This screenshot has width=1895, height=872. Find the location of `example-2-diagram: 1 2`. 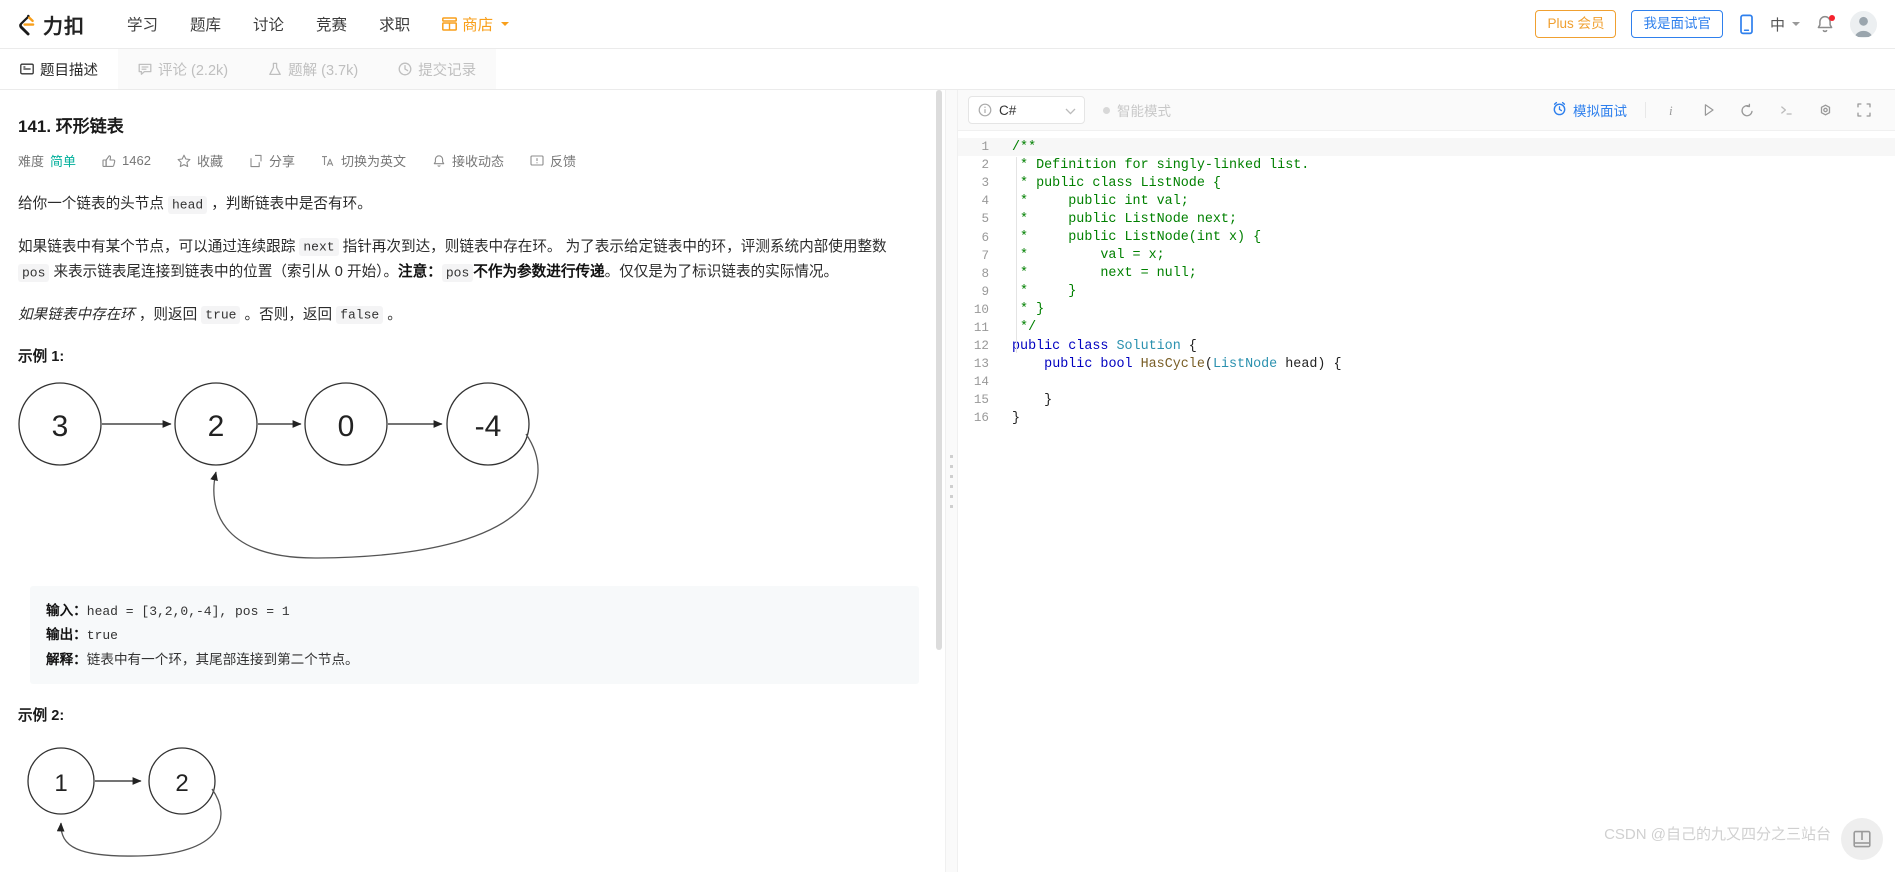

example-2-diagram: 1 2 is located at coordinates (468, 802).